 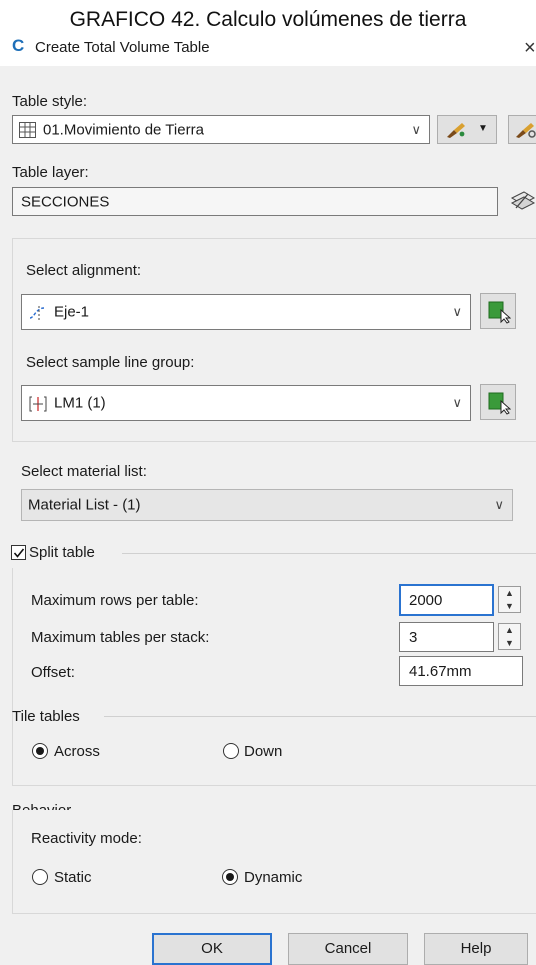 I want to click on tile-down-label: Down, so click(x=263, y=751).